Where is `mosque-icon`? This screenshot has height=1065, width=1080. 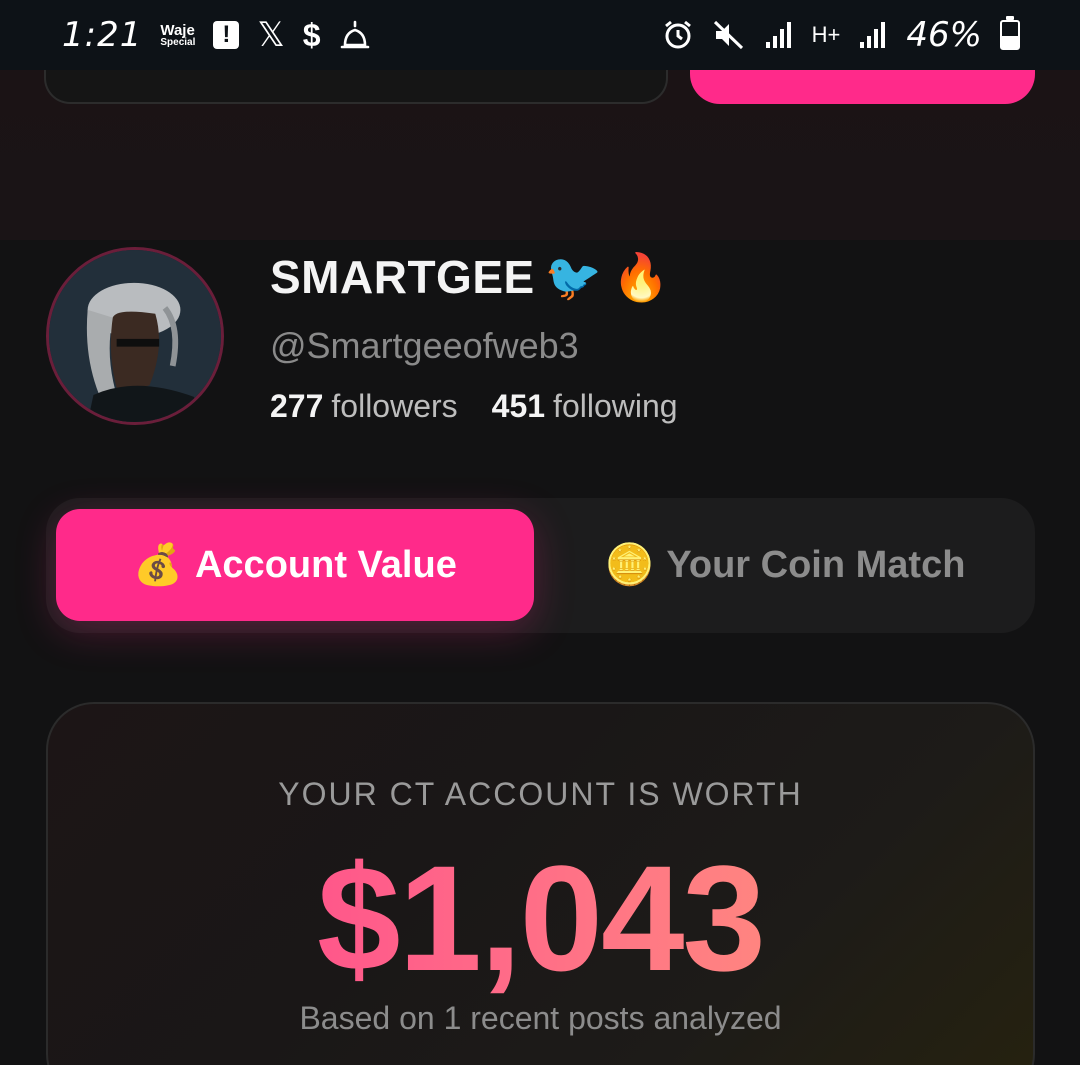 mosque-icon is located at coordinates (355, 35).